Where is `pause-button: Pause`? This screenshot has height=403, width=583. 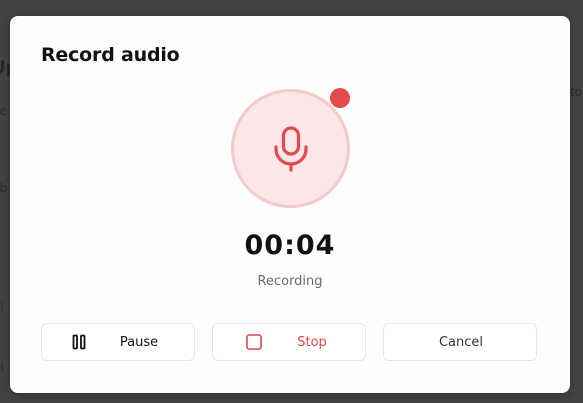
pause-button: Pause is located at coordinates (118, 342).